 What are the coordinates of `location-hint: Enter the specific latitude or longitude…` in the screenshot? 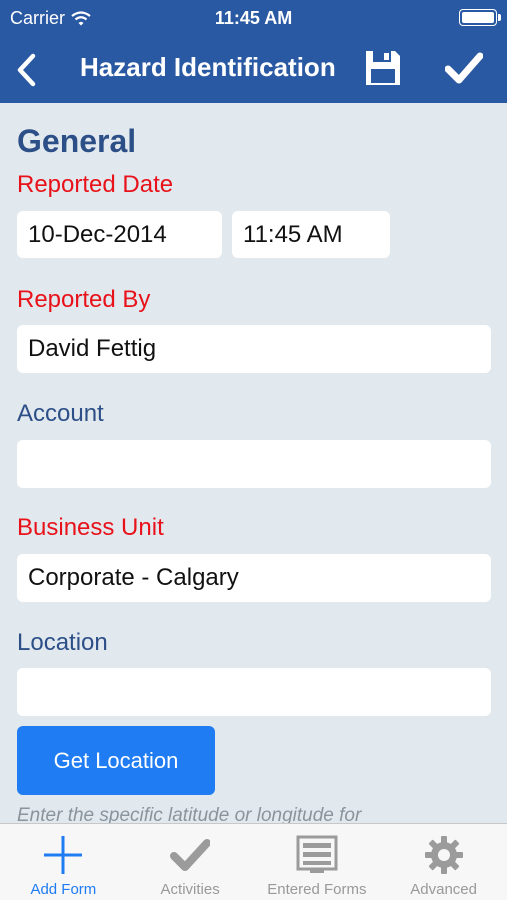 It's located at (189, 814).